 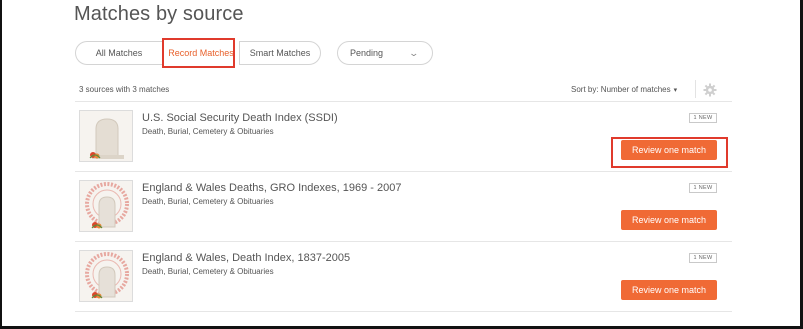 I want to click on gravestone-icon, so click(x=106, y=136).